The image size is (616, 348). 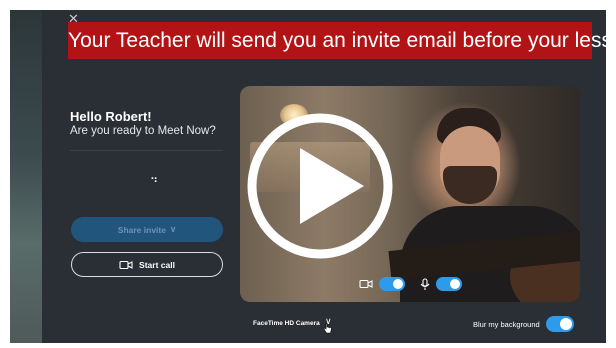 I want to click on blur-background-toggle, so click(x=560, y=324).